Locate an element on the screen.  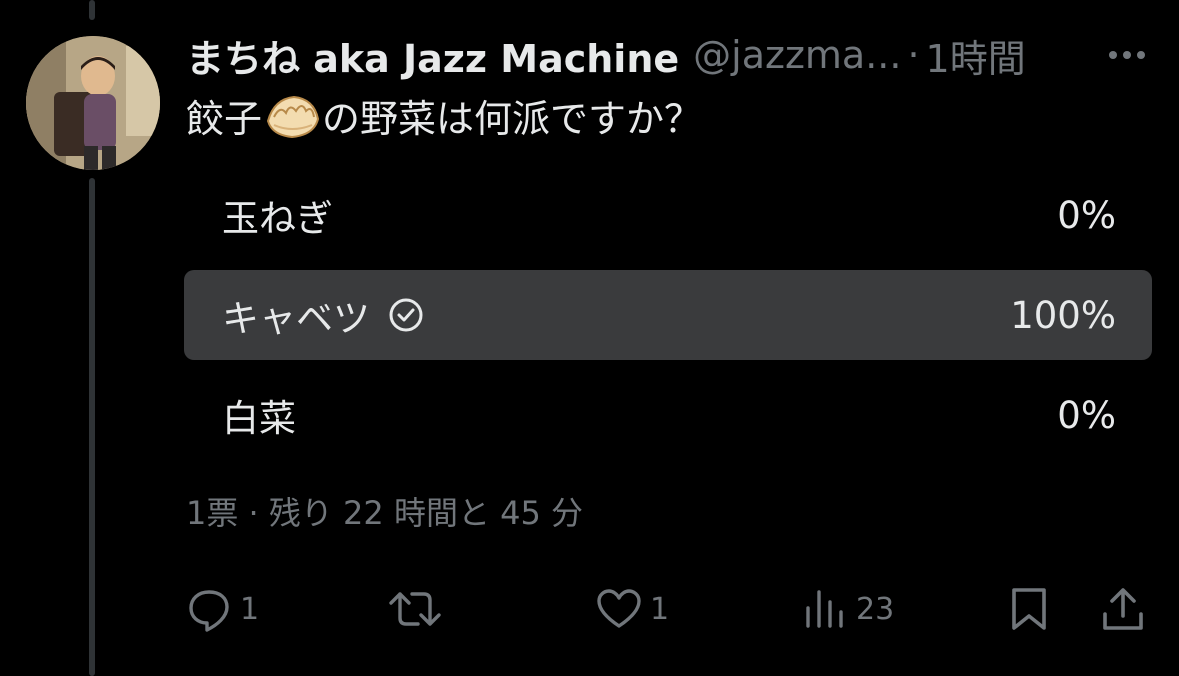
bookmark-button is located at coordinates (1029, 609).